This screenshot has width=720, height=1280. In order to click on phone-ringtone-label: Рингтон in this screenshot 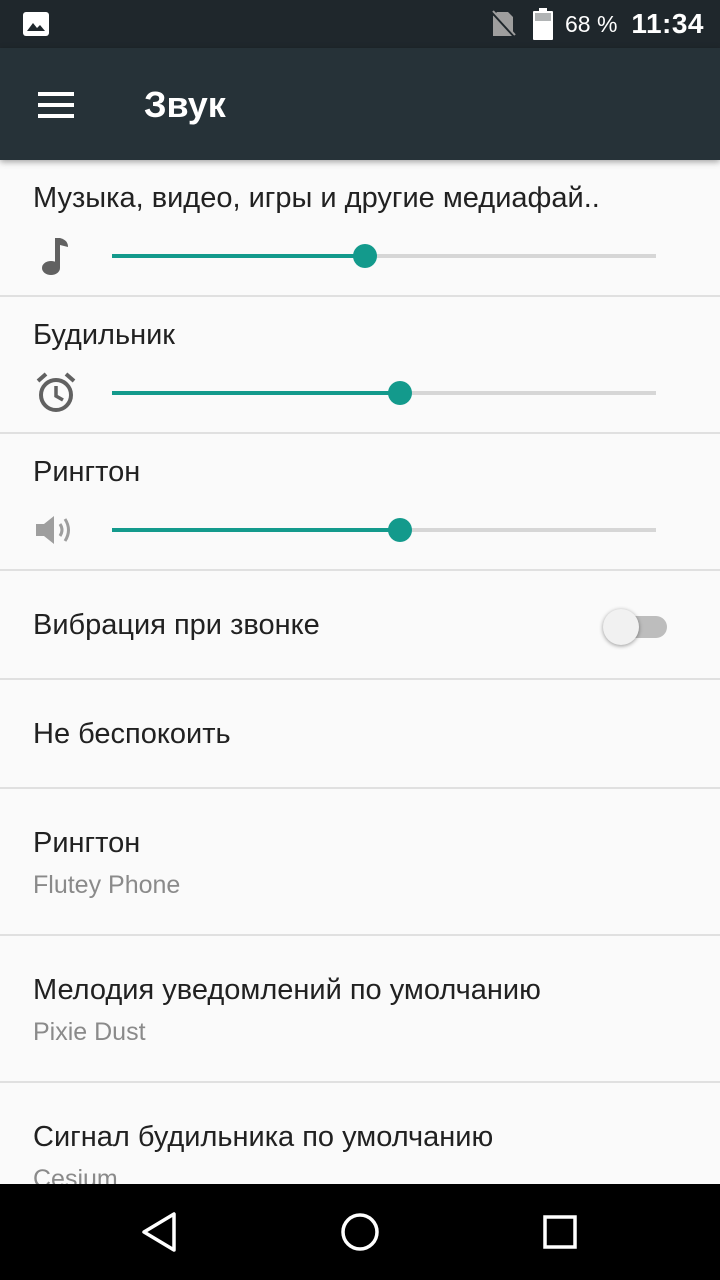, I will do `click(87, 843)`.